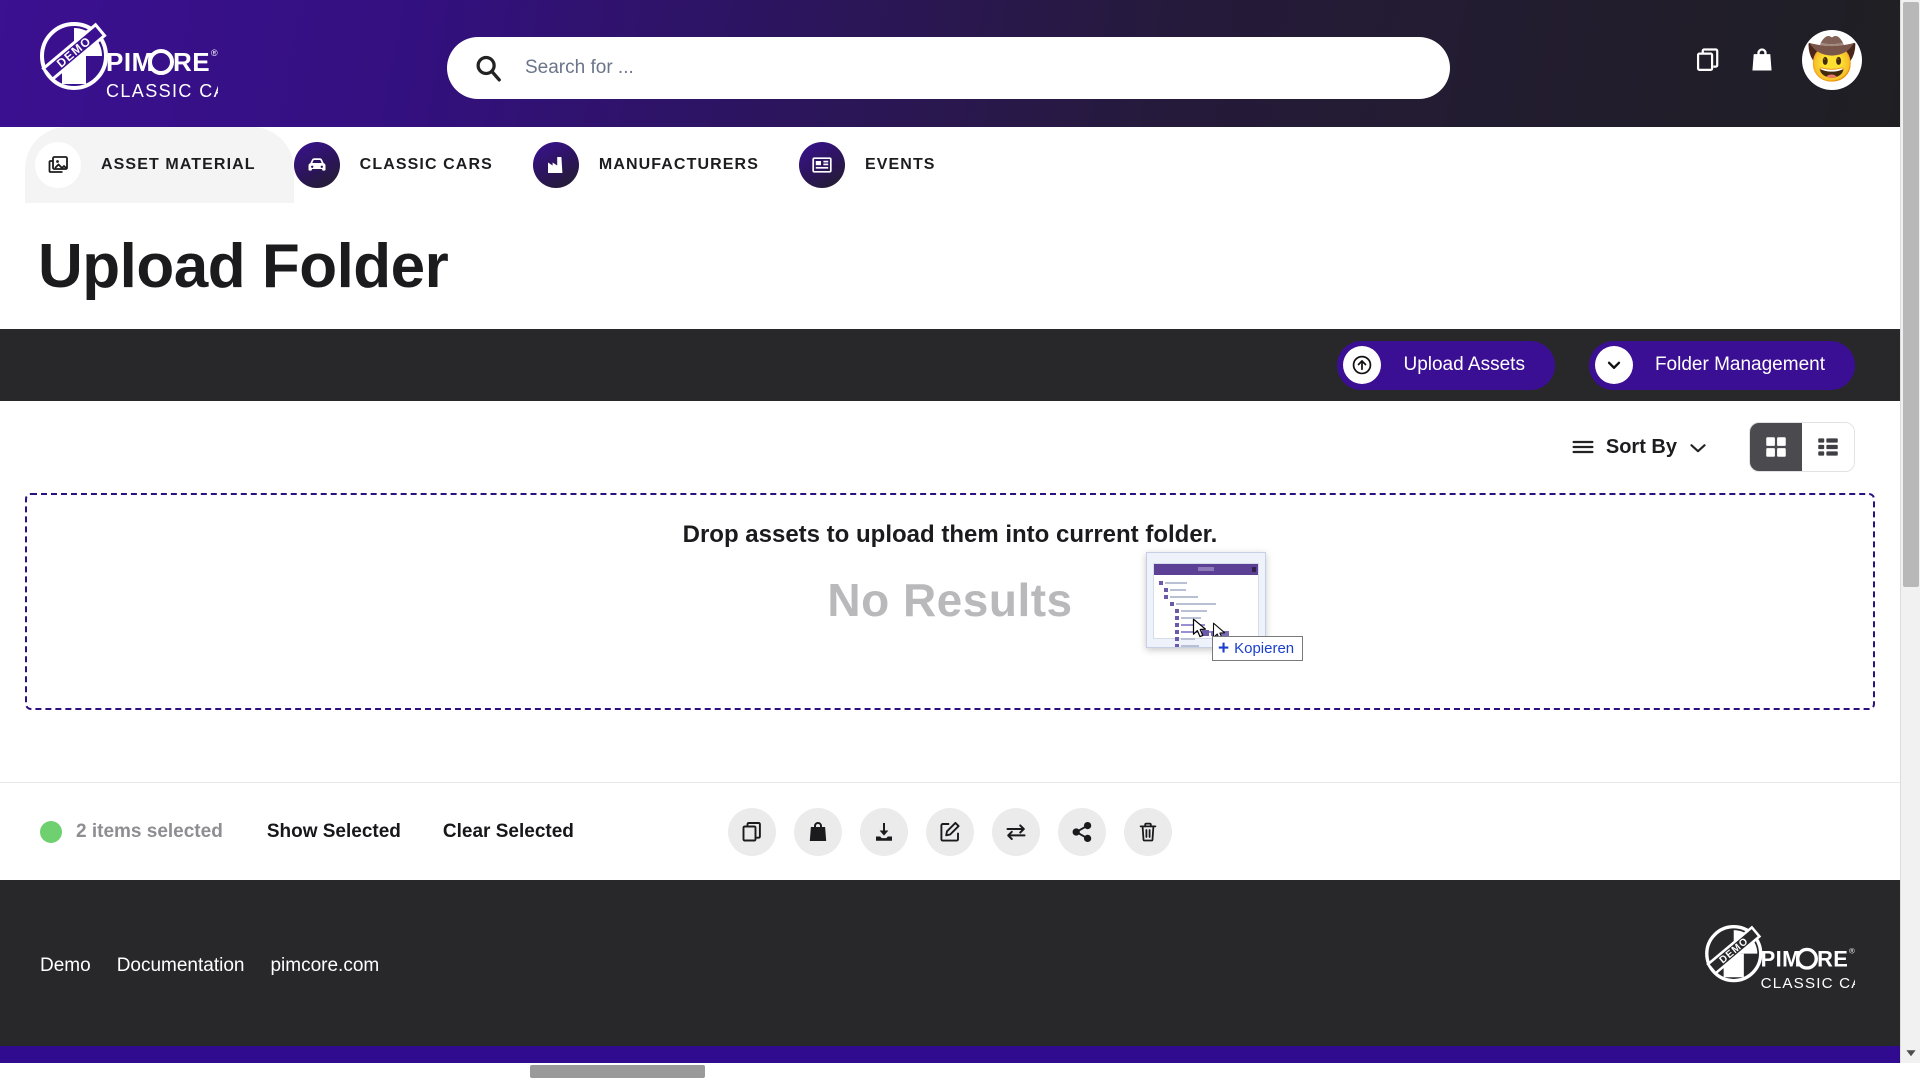  Describe the element at coordinates (1583, 447) in the screenshot. I see `bars-icon` at that location.